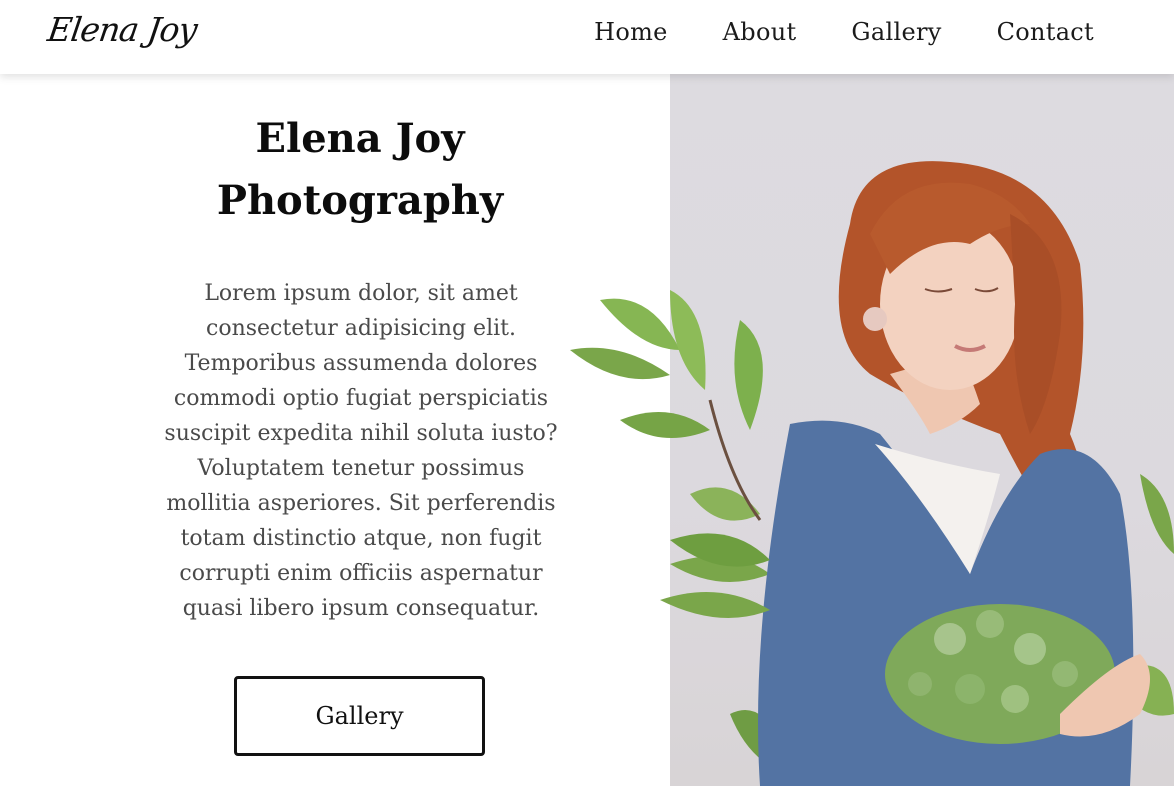 The image size is (1174, 786). What do you see at coordinates (361, 538) in the screenshot?
I see `hero-text-line: totam distinctio atque, non fugit` at bounding box center [361, 538].